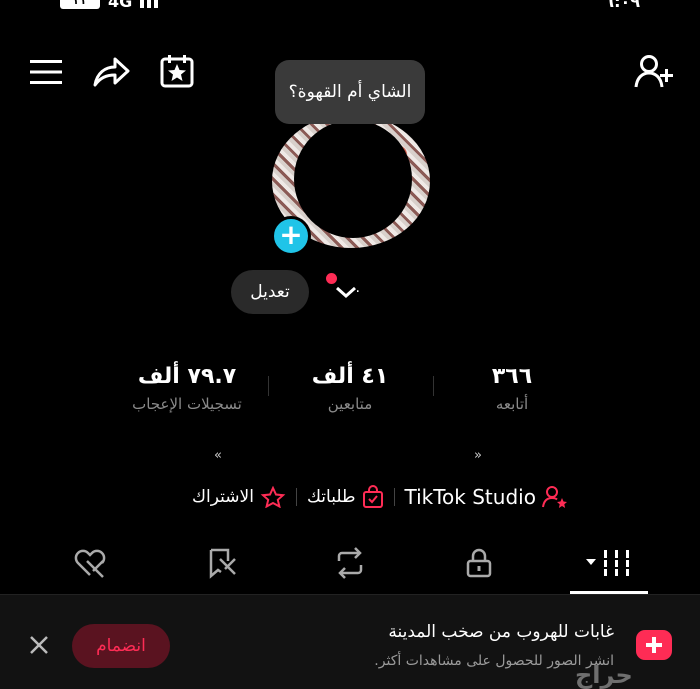 Image resolution: width=700 pixels, height=689 pixels. I want to click on following-label: أتابعه, so click(512, 404).